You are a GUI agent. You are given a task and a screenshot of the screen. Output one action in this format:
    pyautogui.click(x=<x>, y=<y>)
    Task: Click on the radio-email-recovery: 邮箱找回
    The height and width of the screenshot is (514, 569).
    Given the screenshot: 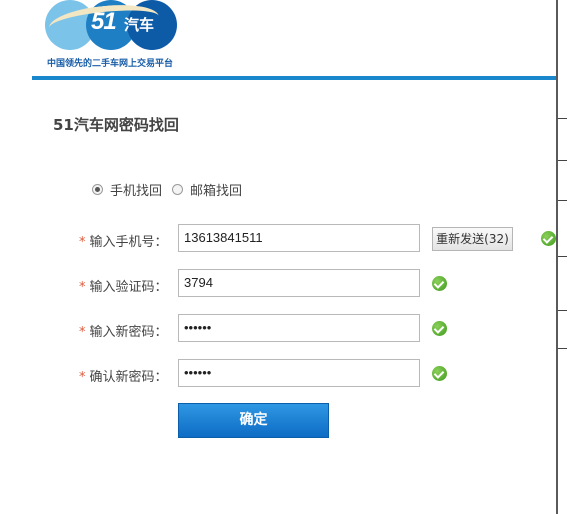 What is the action you would take?
    pyautogui.click(x=207, y=189)
    